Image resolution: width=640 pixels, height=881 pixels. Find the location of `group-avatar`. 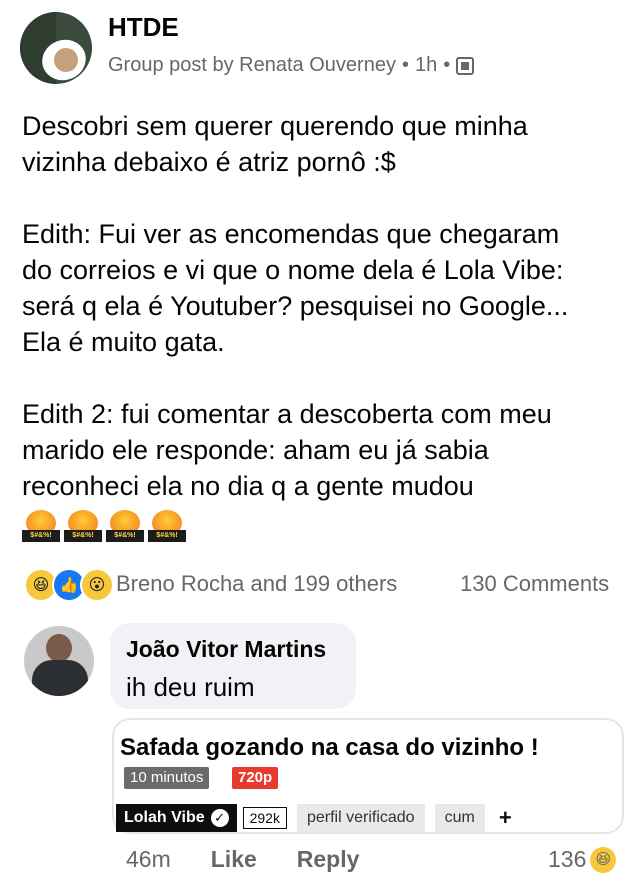

group-avatar is located at coordinates (56, 48).